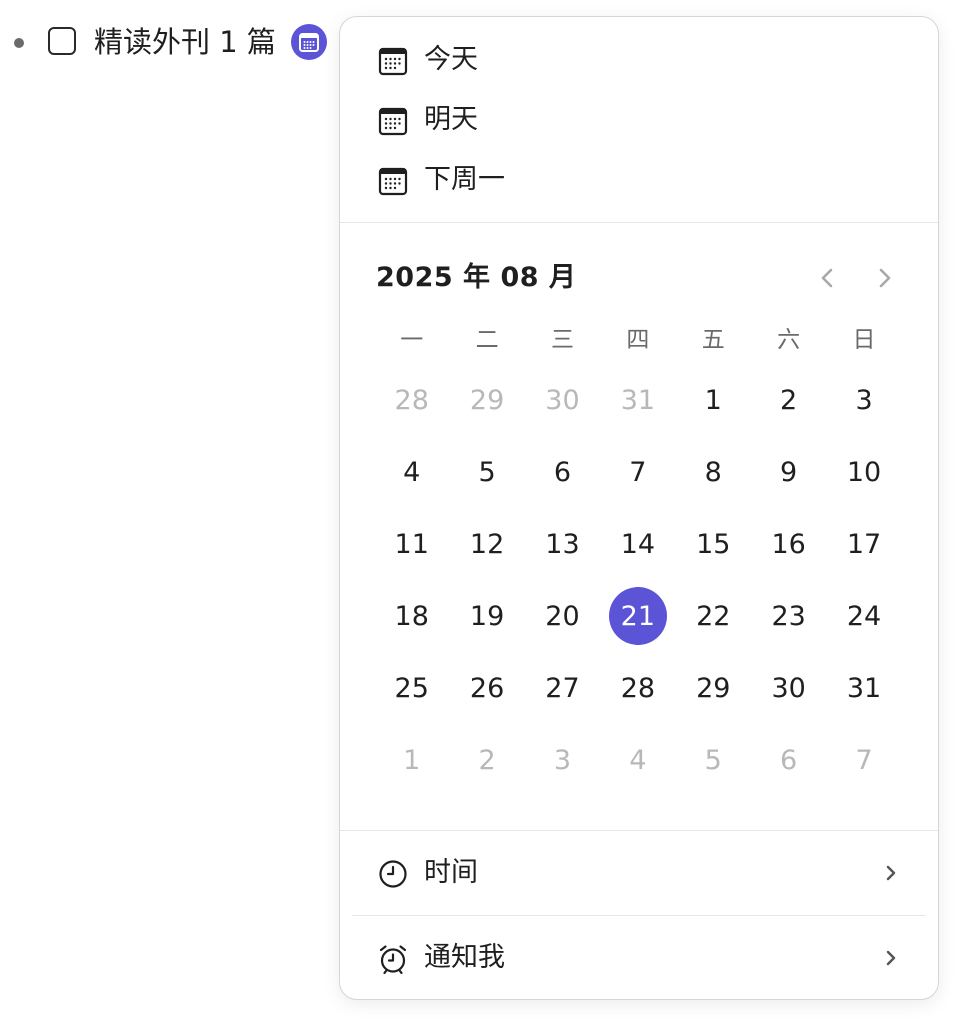 The width and height of the screenshot is (964, 1032). I want to click on day-number: 25, so click(411, 688).